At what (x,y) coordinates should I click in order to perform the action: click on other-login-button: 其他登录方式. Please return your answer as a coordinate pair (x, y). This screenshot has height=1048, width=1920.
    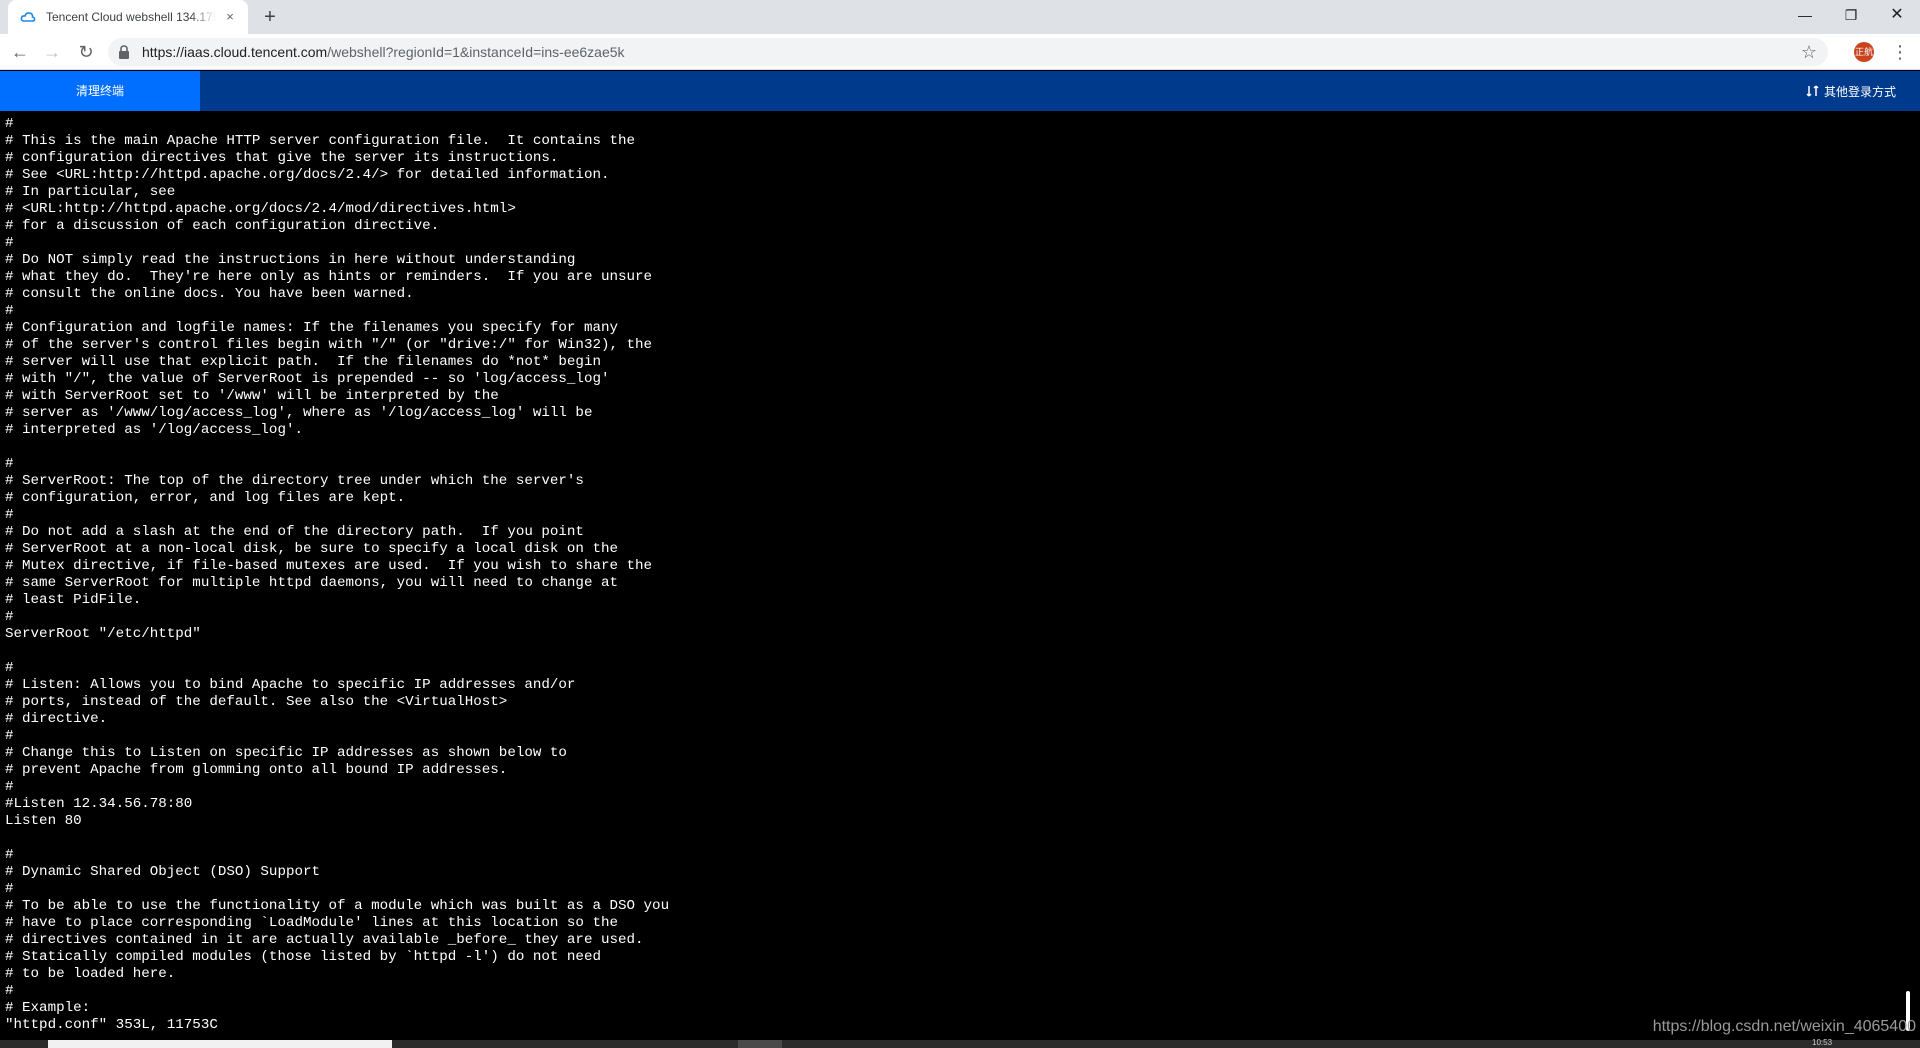
    Looking at the image, I should click on (1851, 91).